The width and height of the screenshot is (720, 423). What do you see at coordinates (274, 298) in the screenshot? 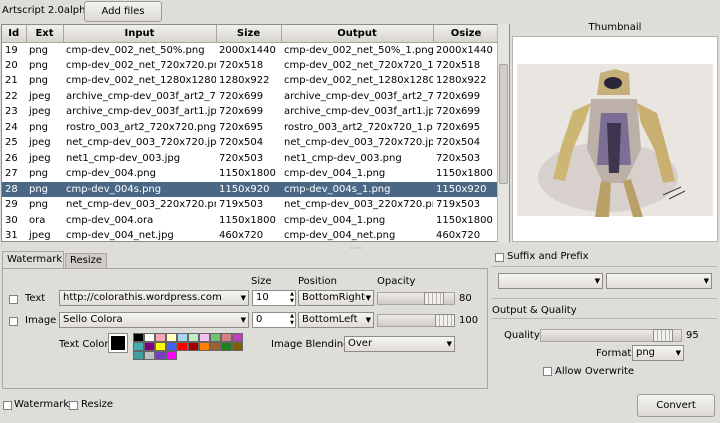
I see `text-size-spinbox: 10 ▲ ▼` at bounding box center [274, 298].